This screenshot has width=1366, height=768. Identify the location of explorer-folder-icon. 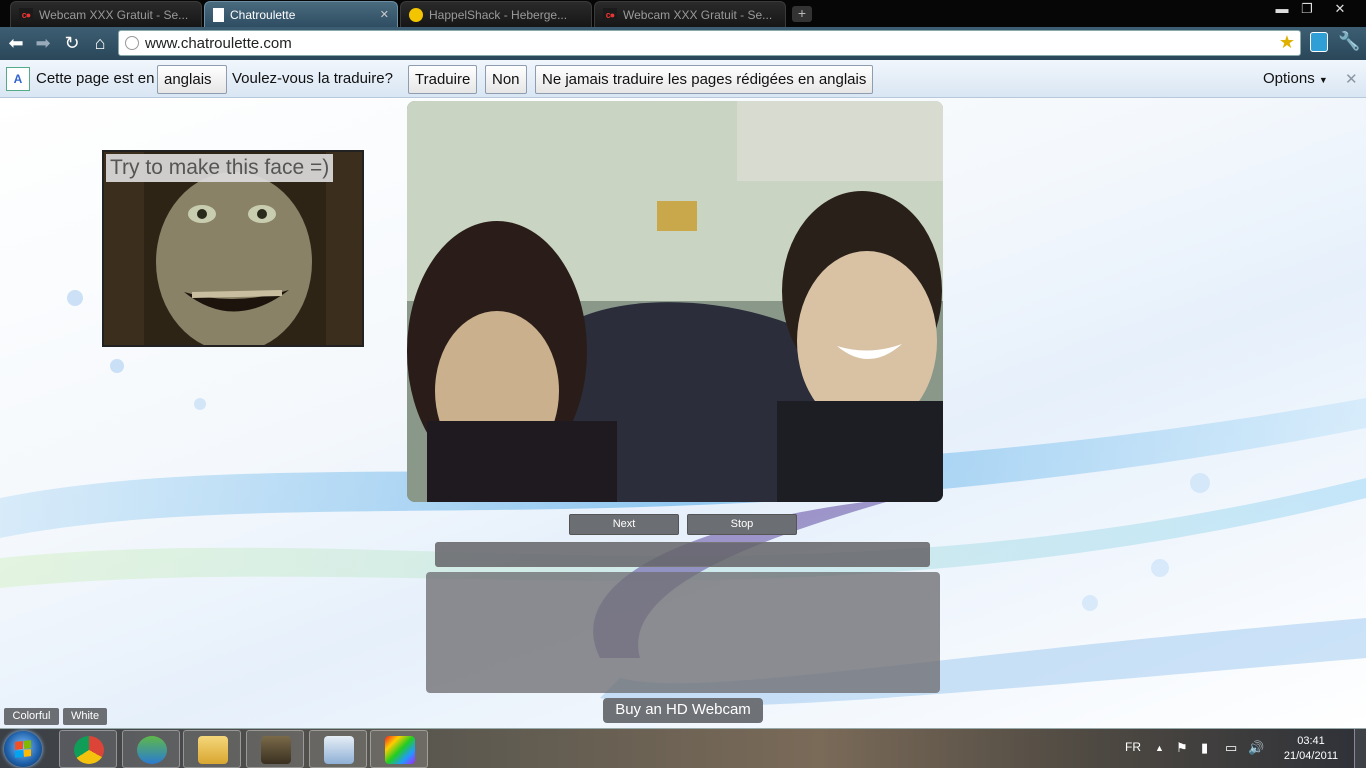
(213, 750).